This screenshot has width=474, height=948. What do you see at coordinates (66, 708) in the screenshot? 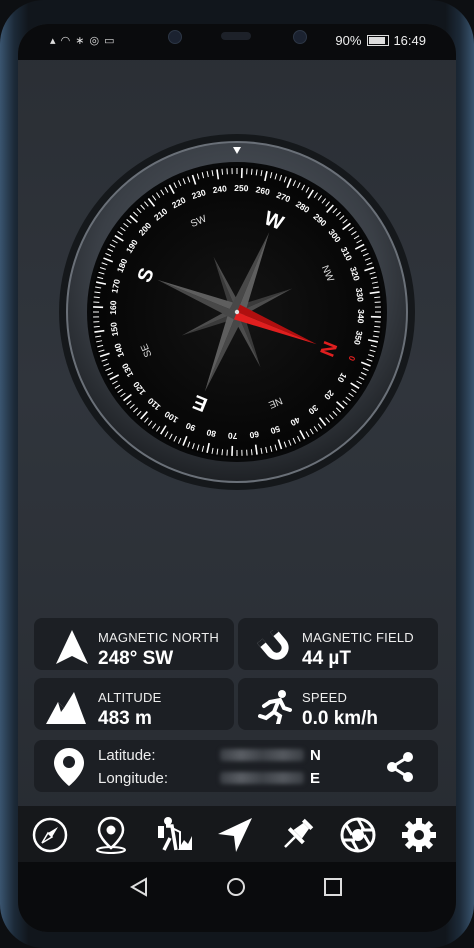
I see `mountain-icon` at bounding box center [66, 708].